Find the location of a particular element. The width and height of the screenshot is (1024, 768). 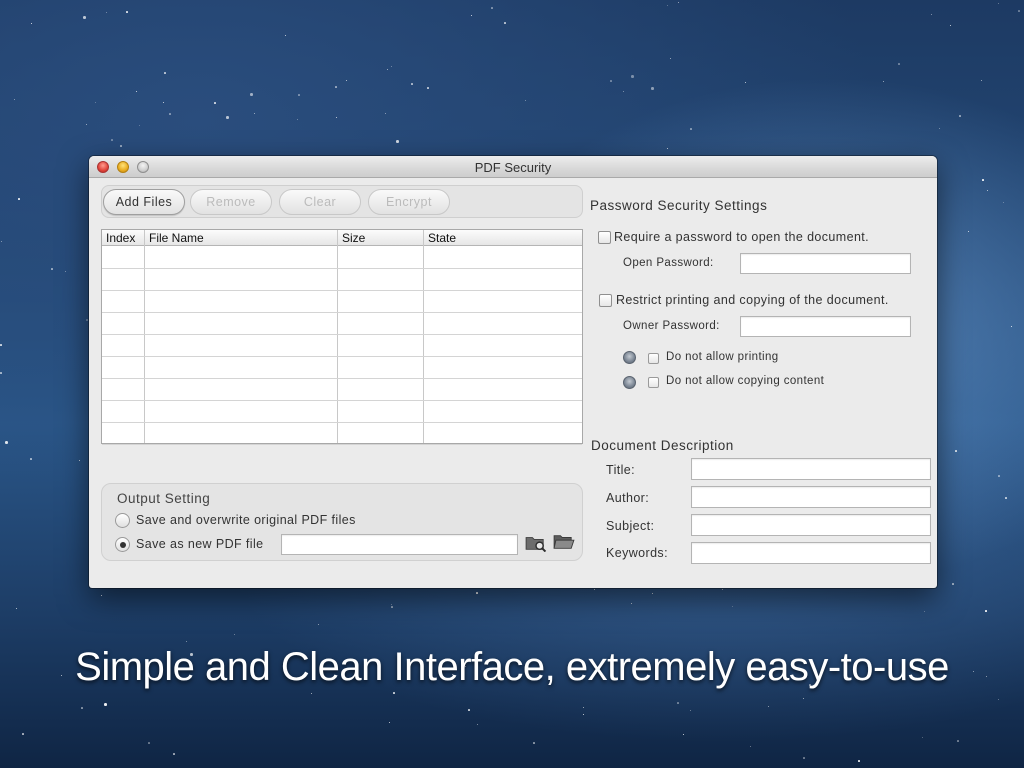

owner-password-input is located at coordinates (825, 326).